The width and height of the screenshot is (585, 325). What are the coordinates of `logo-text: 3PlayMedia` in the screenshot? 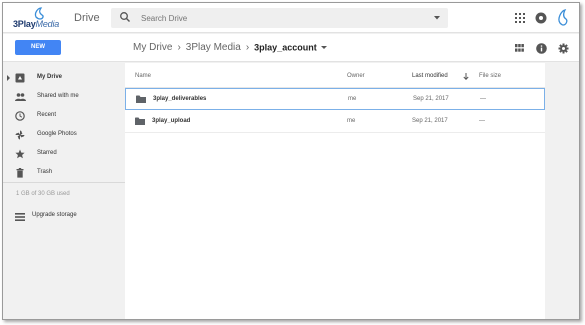 It's located at (36, 24).